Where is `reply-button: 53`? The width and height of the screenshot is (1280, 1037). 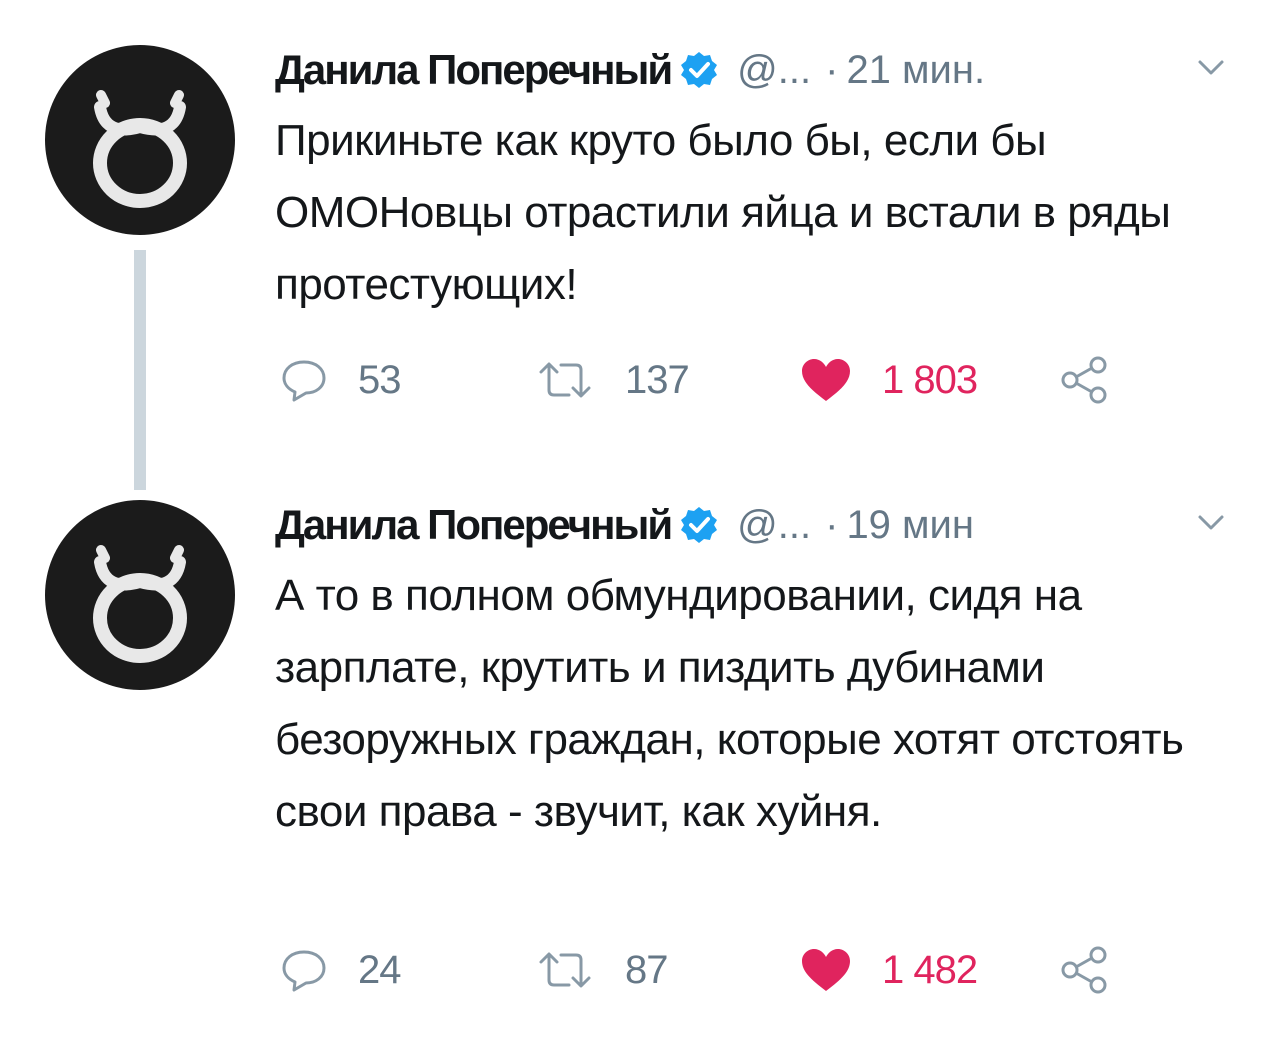
reply-button: 53 is located at coordinates (340, 380).